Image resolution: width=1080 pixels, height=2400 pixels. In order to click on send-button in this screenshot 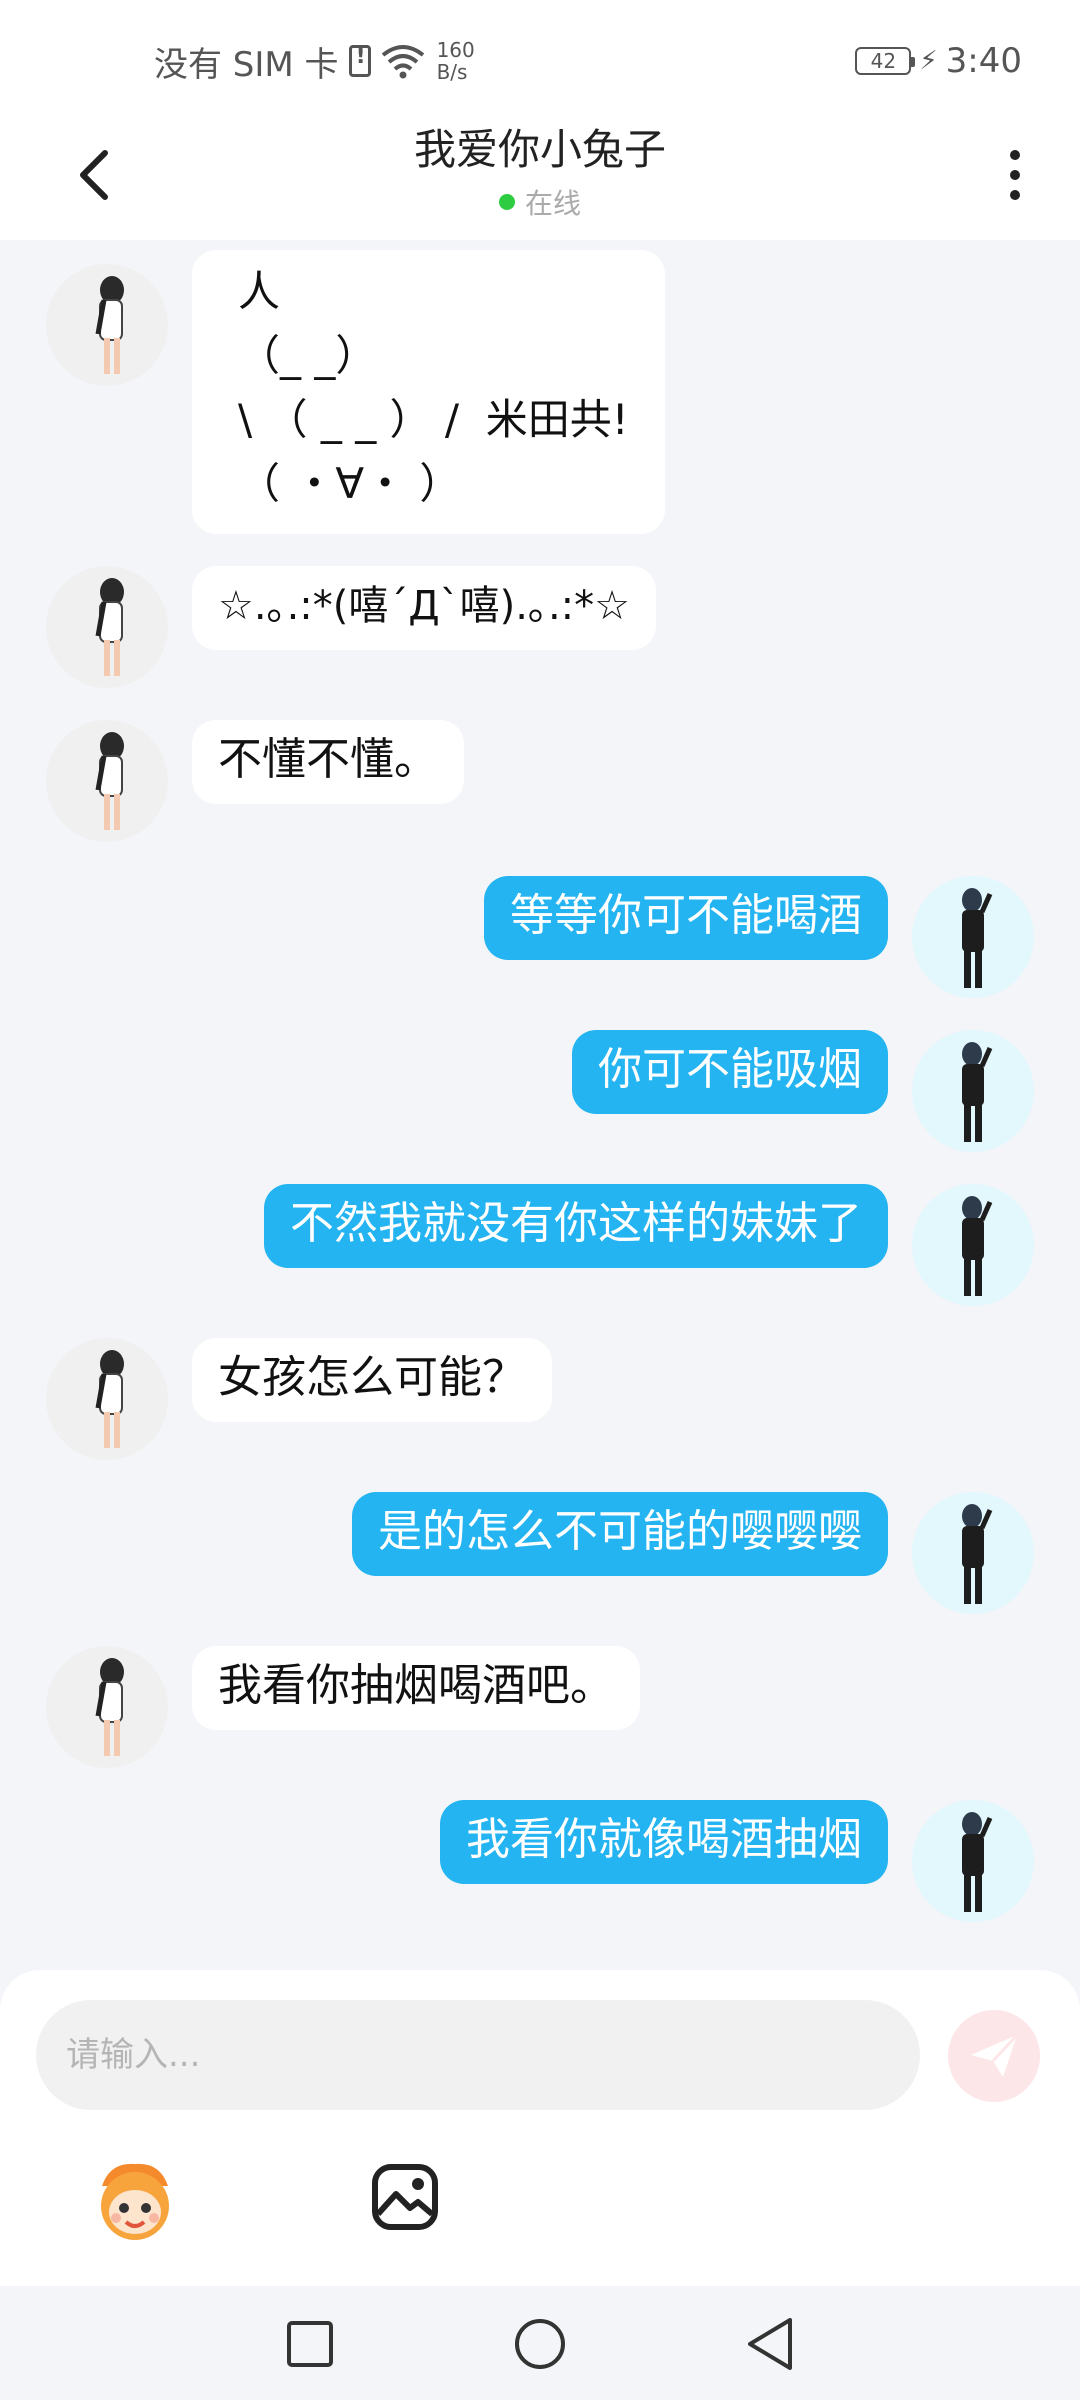, I will do `click(994, 2056)`.